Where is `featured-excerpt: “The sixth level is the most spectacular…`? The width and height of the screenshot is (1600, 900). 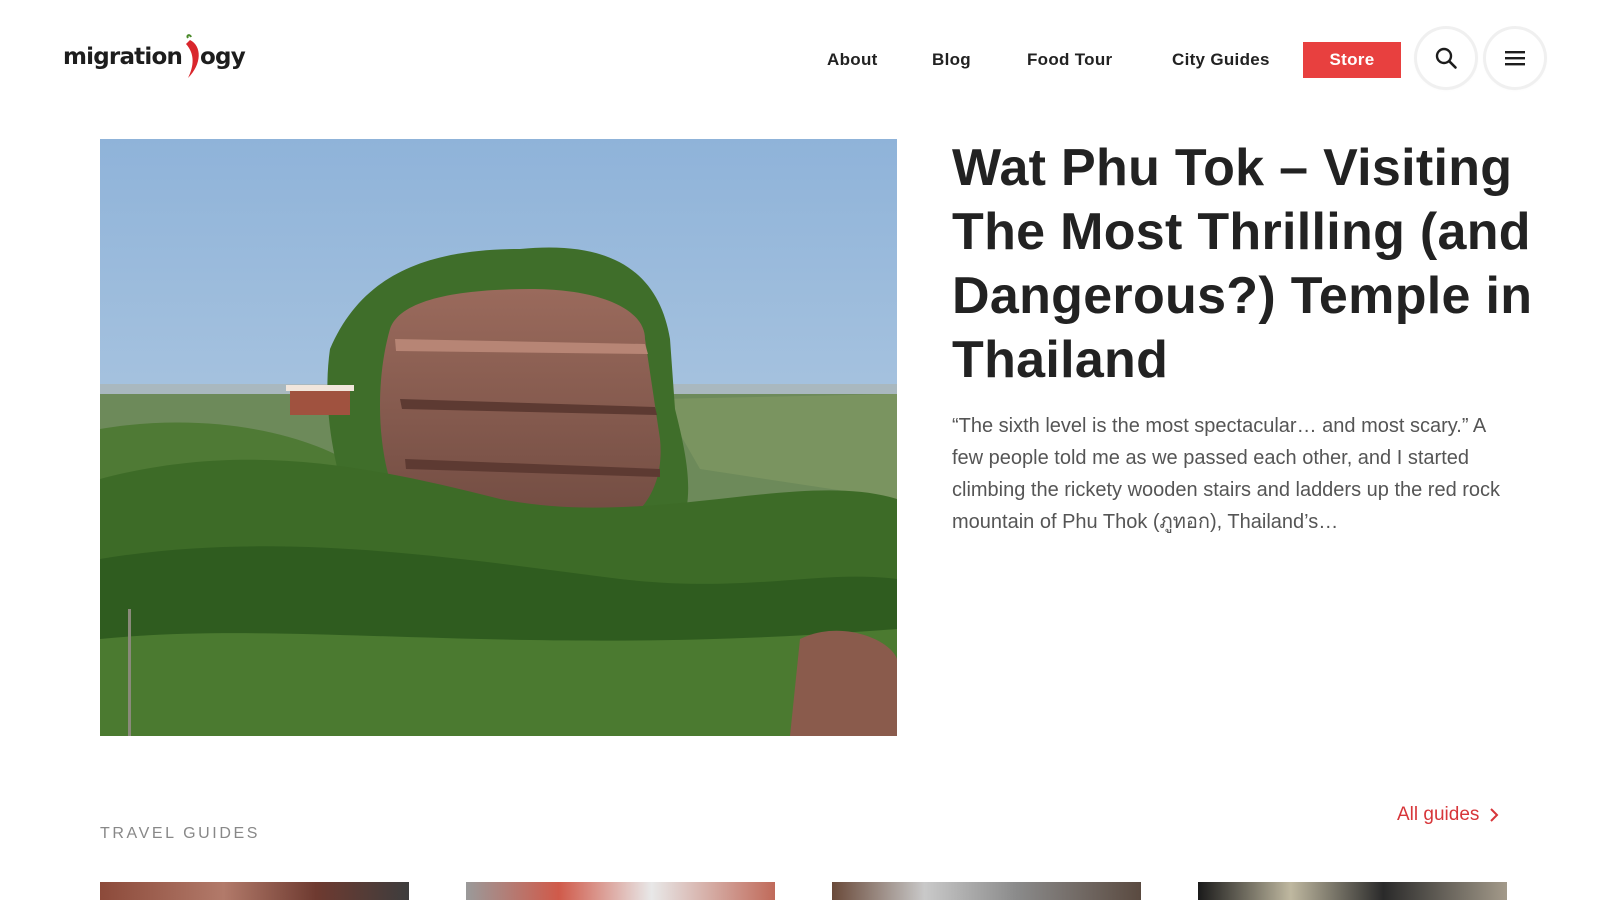 featured-excerpt: “The sixth level is the most spectacular… is located at coordinates (1226, 474).